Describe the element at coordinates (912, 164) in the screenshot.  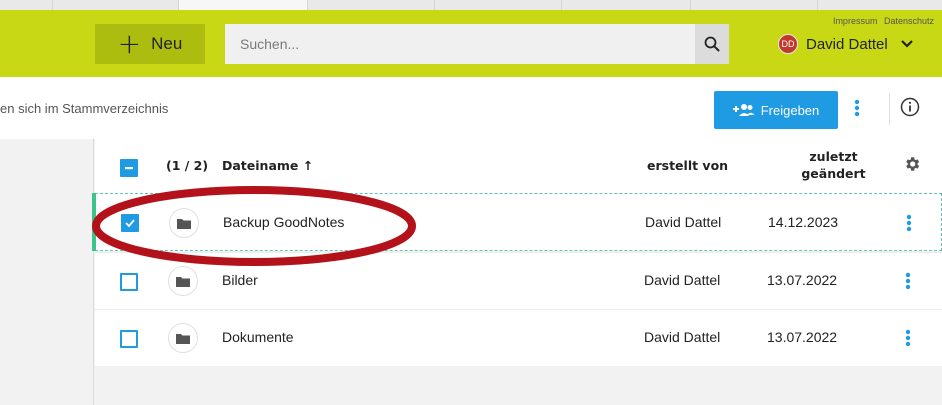
I see `settings-gear-icon` at that location.